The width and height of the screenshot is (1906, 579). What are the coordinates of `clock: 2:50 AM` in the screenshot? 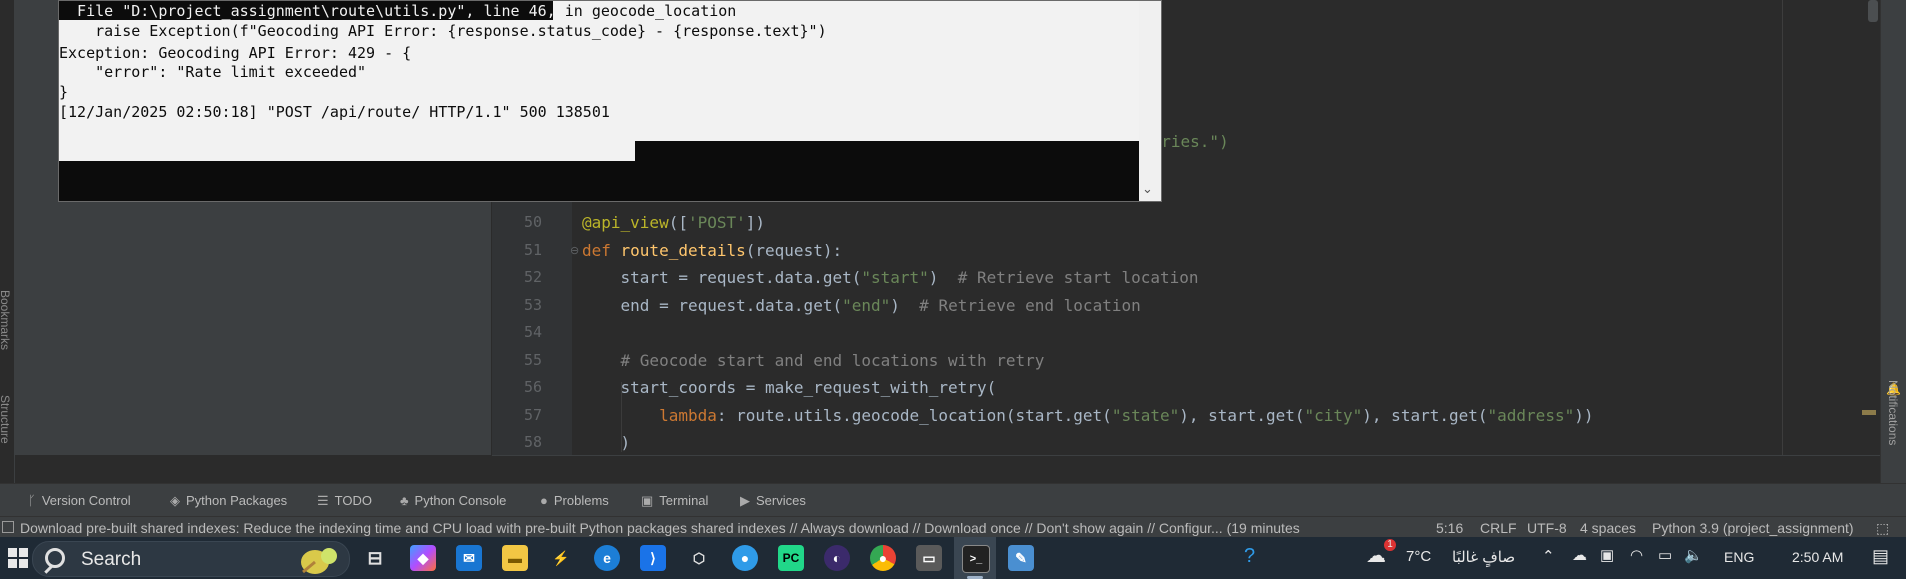 It's located at (1817, 557).